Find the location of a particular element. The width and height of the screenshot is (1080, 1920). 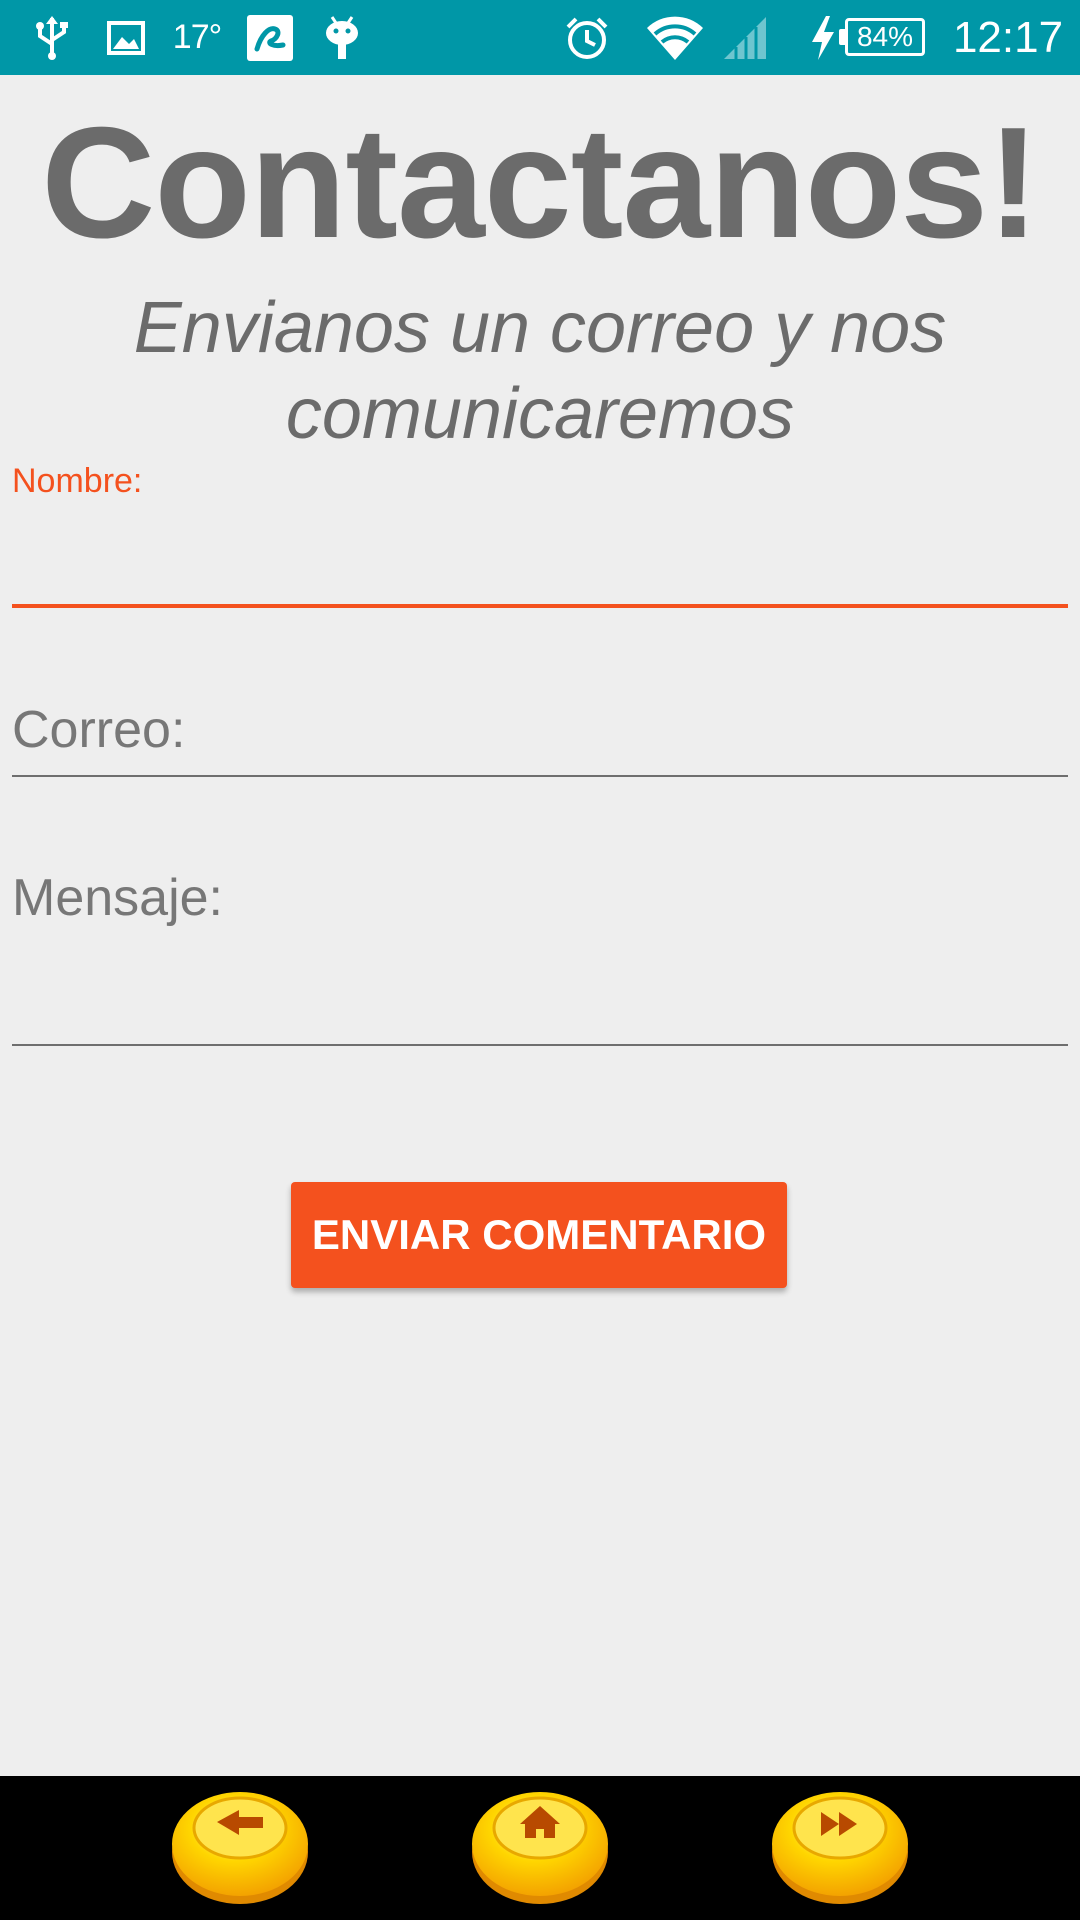

home-icon is located at coordinates (540, 1848).